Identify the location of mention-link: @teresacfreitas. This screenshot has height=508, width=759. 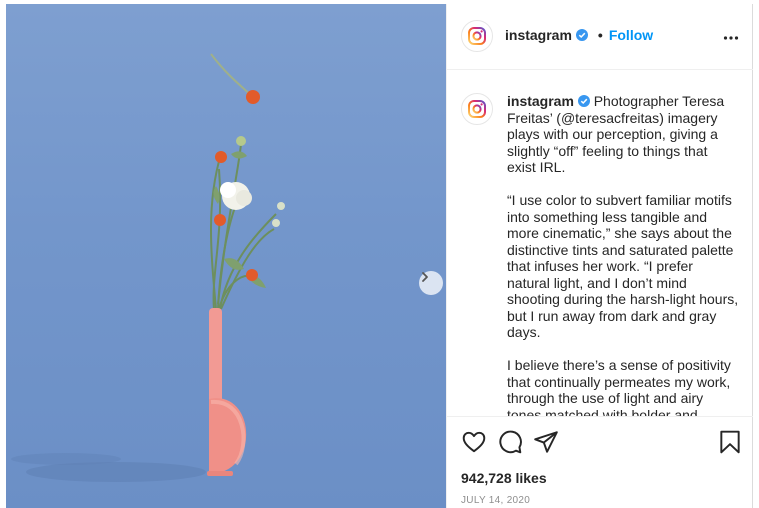
(610, 118).